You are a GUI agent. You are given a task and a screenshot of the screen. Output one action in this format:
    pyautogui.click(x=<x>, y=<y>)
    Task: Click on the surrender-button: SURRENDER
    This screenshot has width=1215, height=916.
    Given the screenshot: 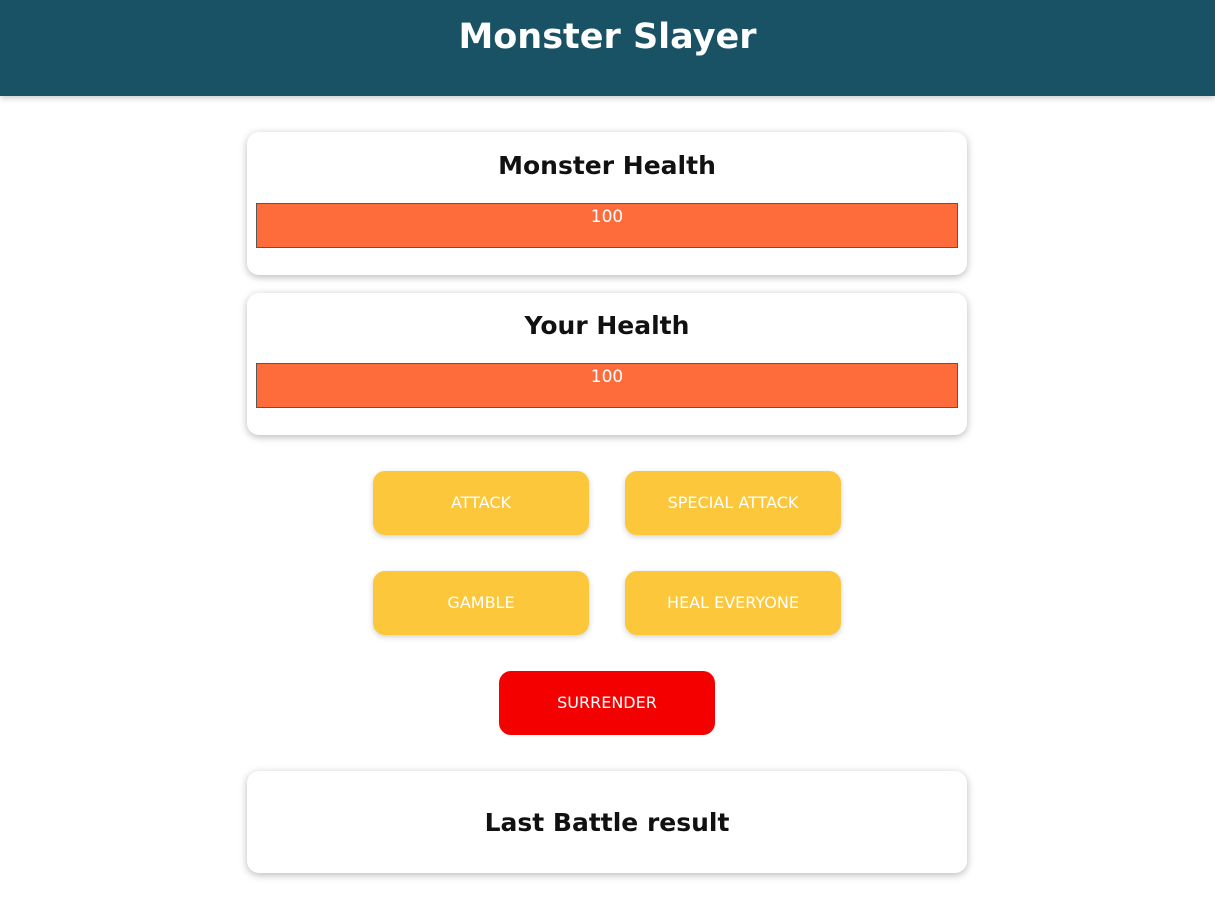 What is the action you would take?
    pyautogui.click(x=607, y=703)
    